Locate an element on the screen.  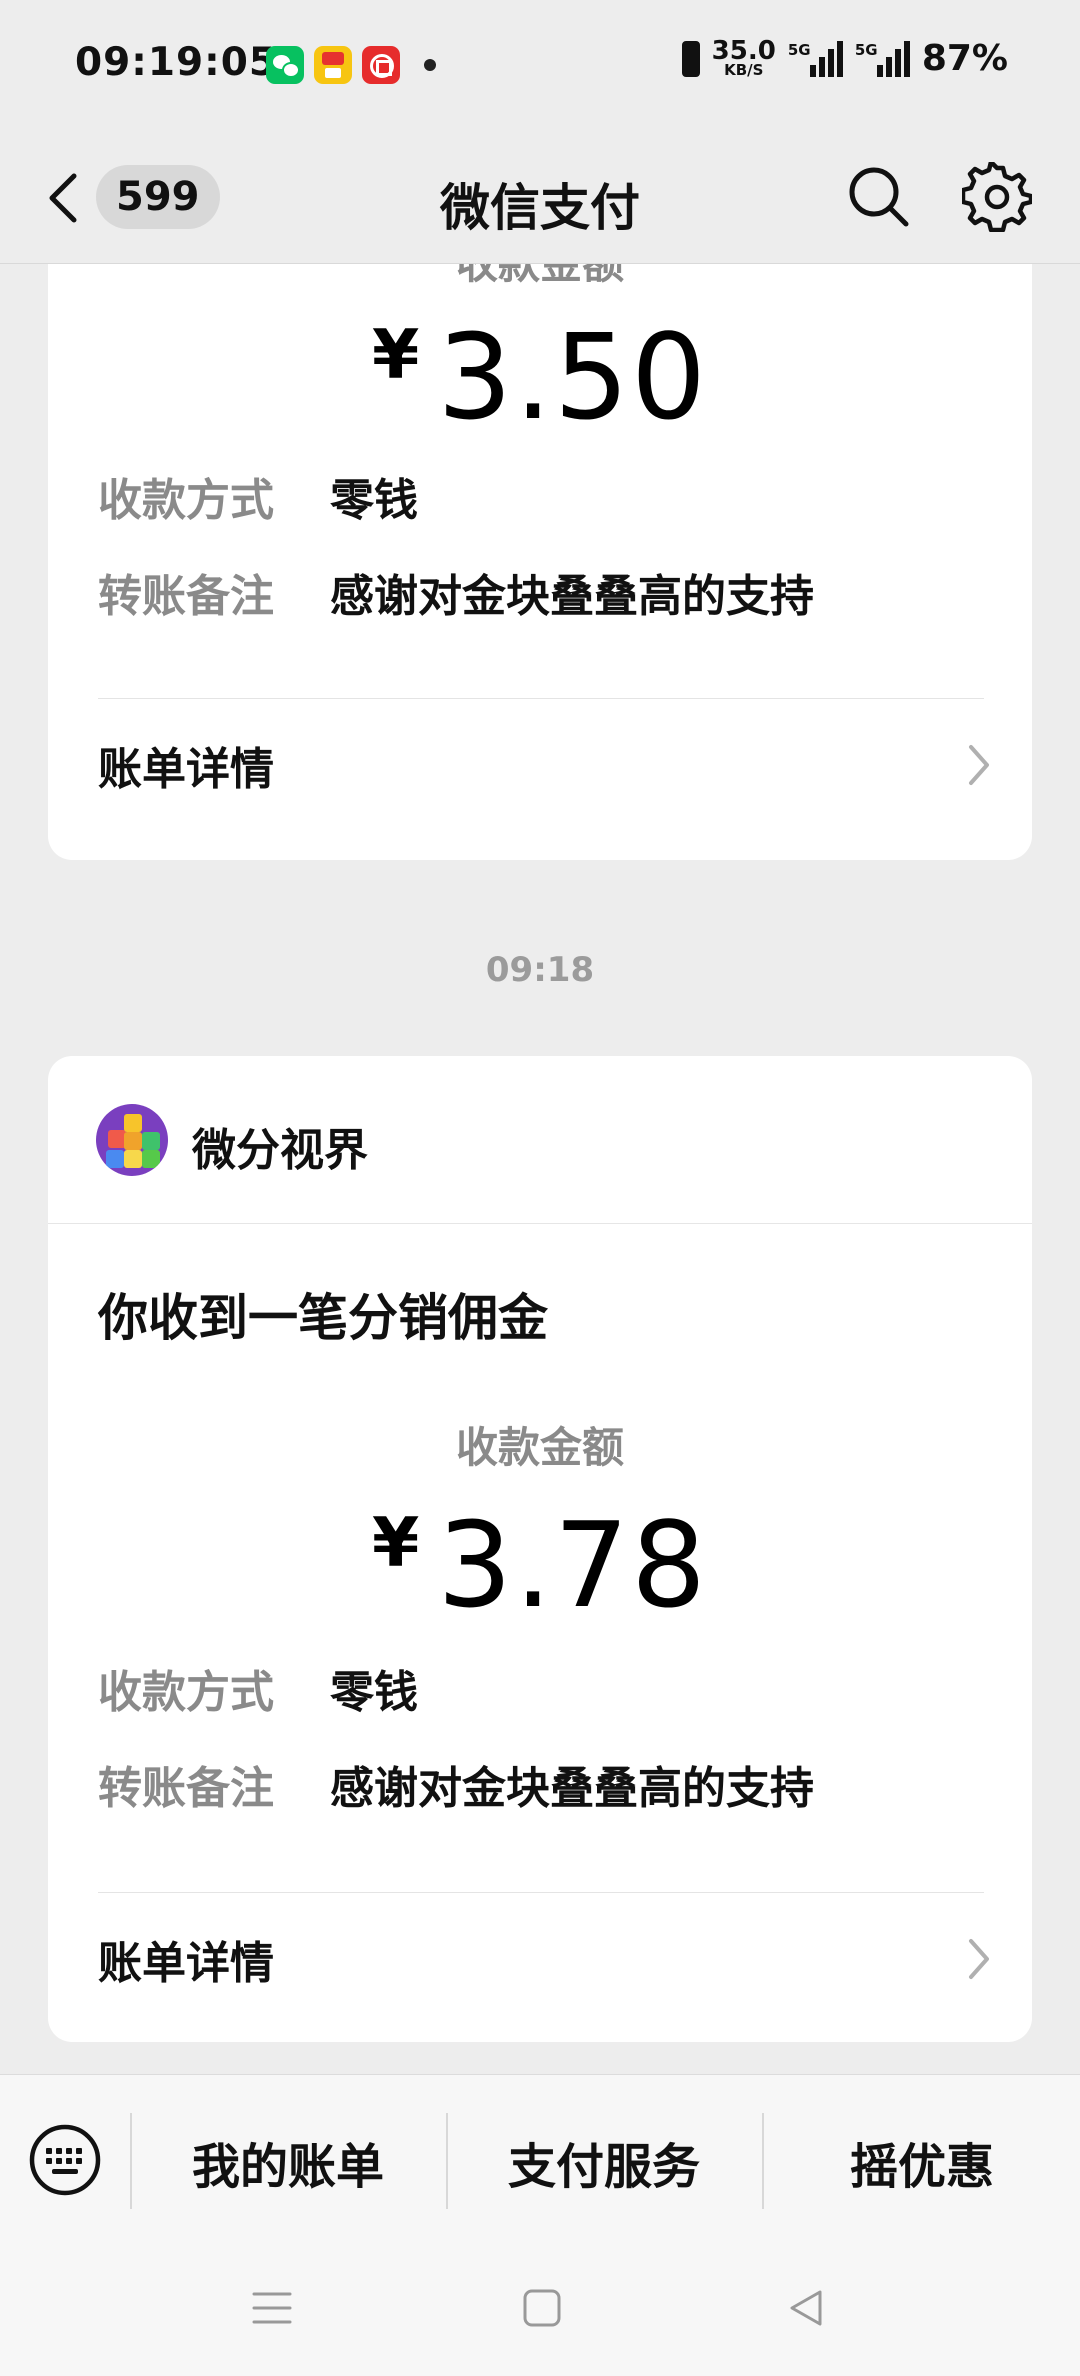
amount-value: ¥3.50 is located at coordinates (540, 377).